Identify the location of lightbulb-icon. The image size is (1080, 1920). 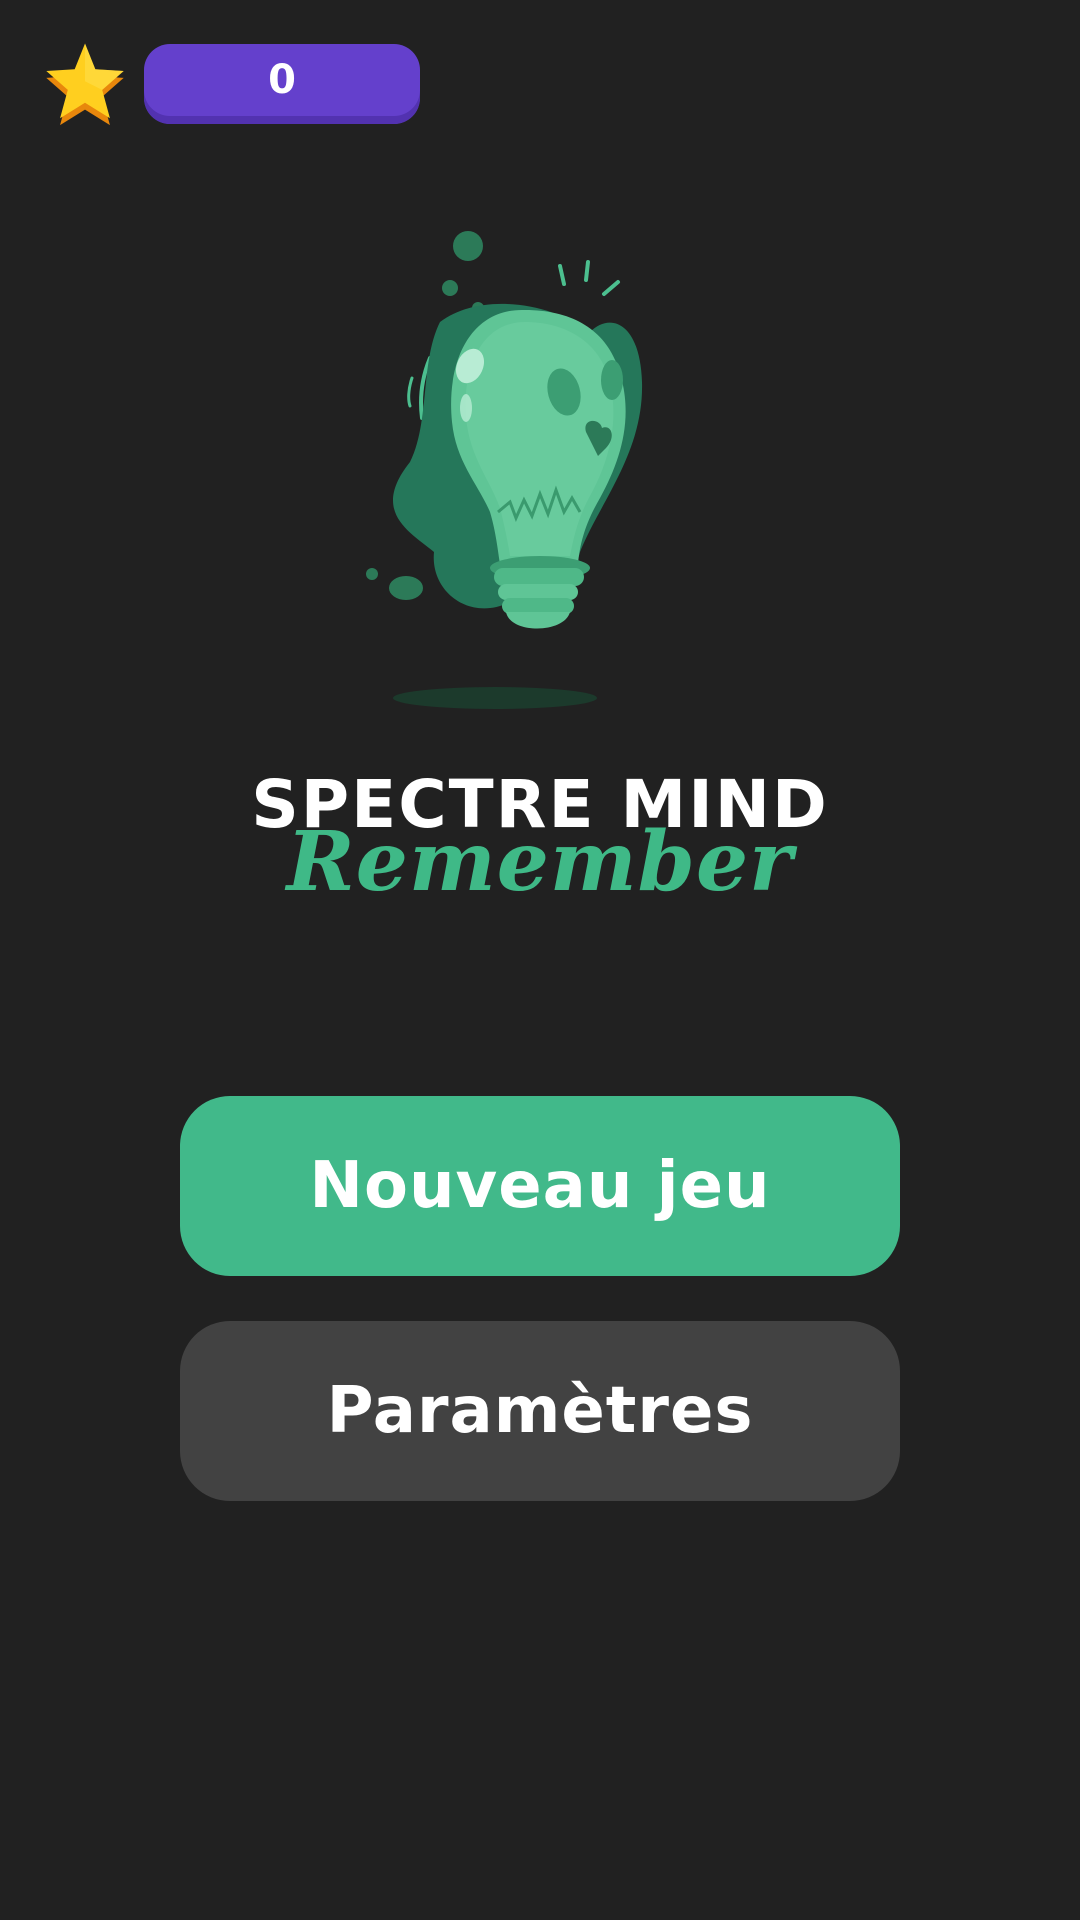
(525, 469).